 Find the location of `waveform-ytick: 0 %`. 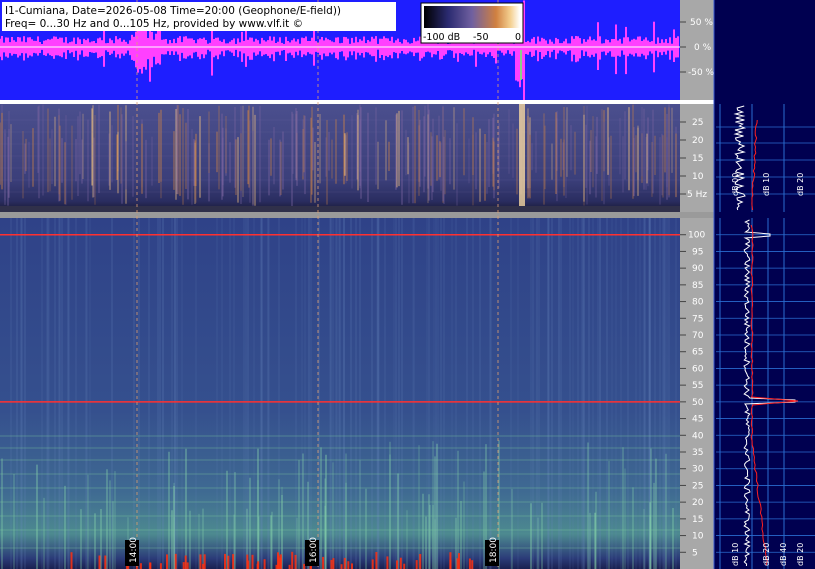

waveform-ytick: 0 % is located at coordinates (703, 48).